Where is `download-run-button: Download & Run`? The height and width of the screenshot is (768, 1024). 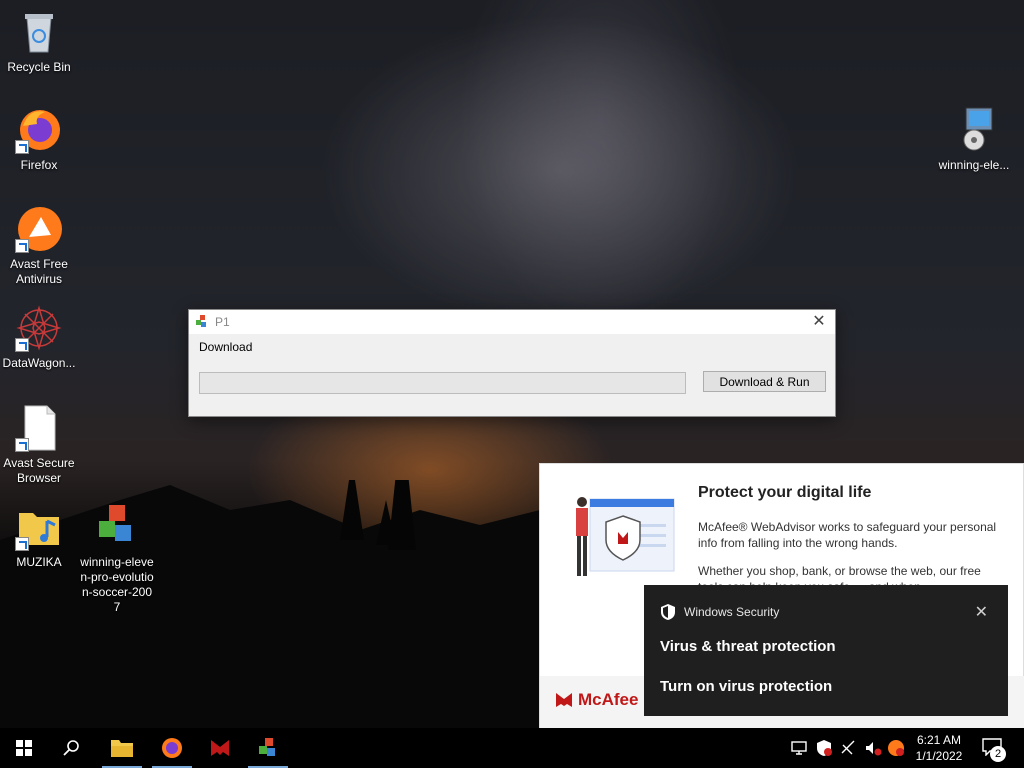 download-run-button: Download & Run is located at coordinates (764, 381).